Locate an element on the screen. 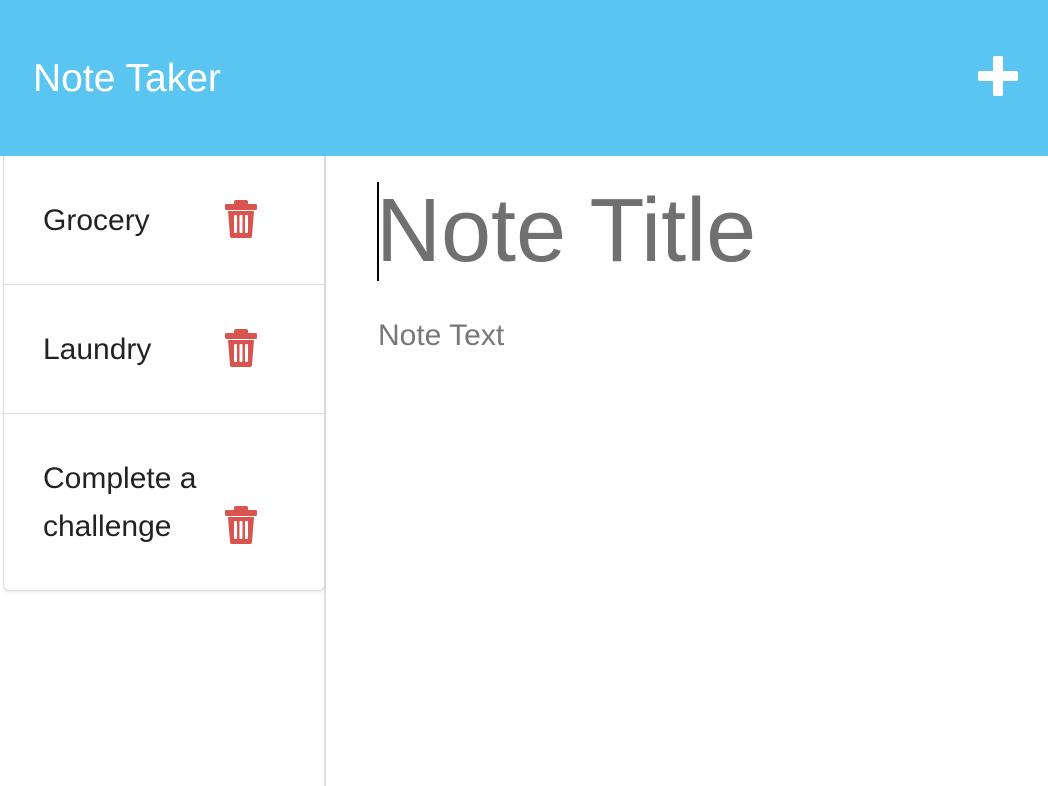 The height and width of the screenshot is (786, 1048). list-item: Complete a challenge is located at coordinates (164, 502).